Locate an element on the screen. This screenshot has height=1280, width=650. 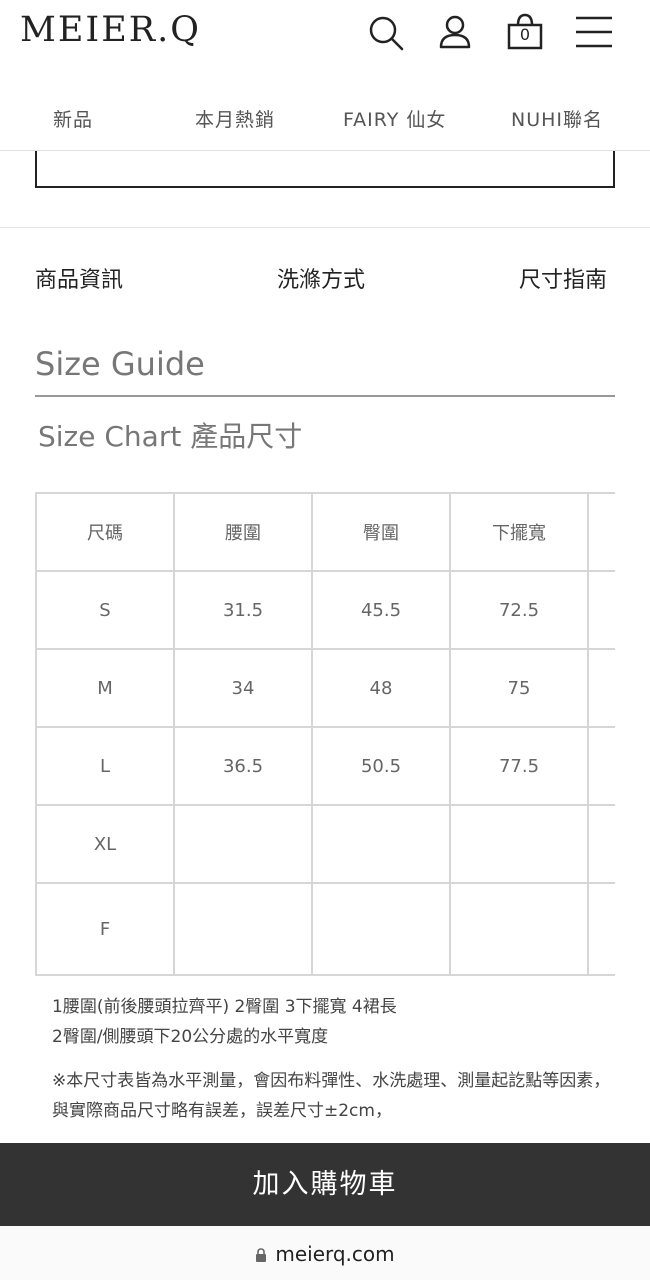
note-line: ※本尺寸表皆為水平測量，會因布料彈性、水洗處理、測量起訖點等因素， is located at coordinates (331, 1081).